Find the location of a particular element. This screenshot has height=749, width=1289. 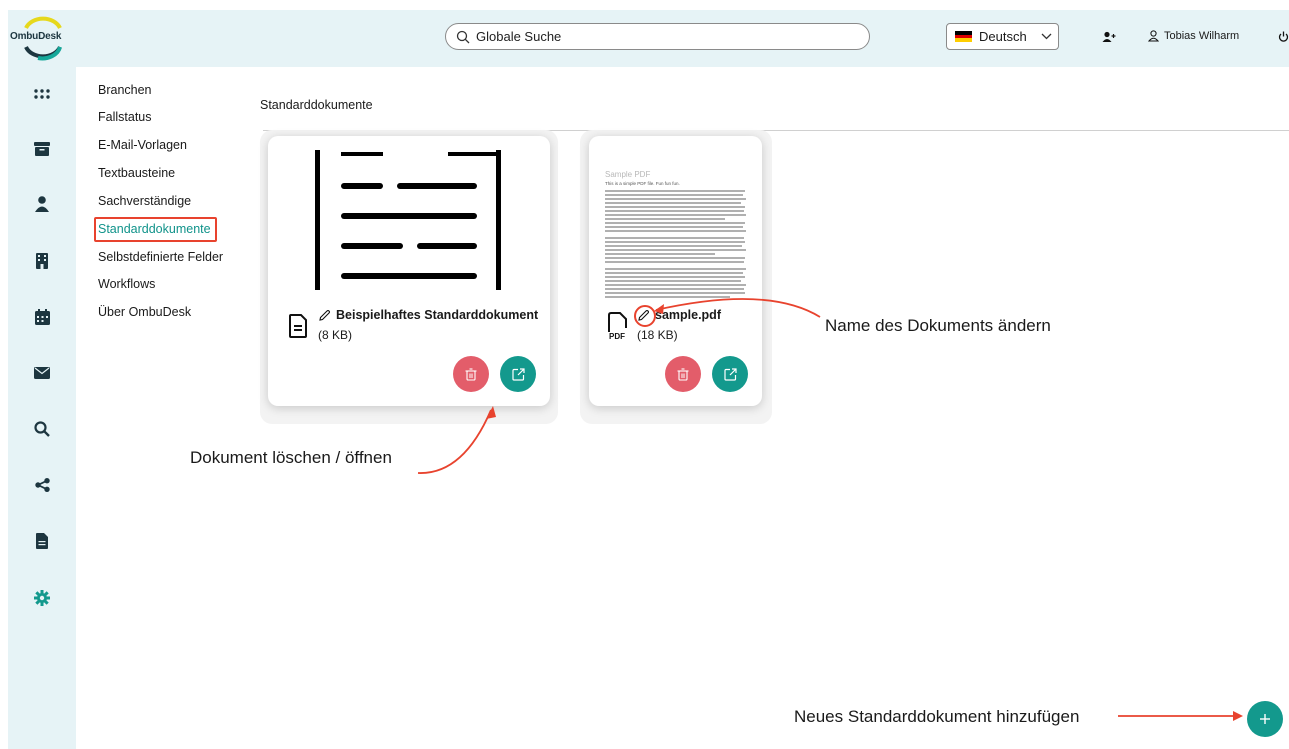

annotation-rename: Name des Dokuments ändern is located at coordinates (938, 325).